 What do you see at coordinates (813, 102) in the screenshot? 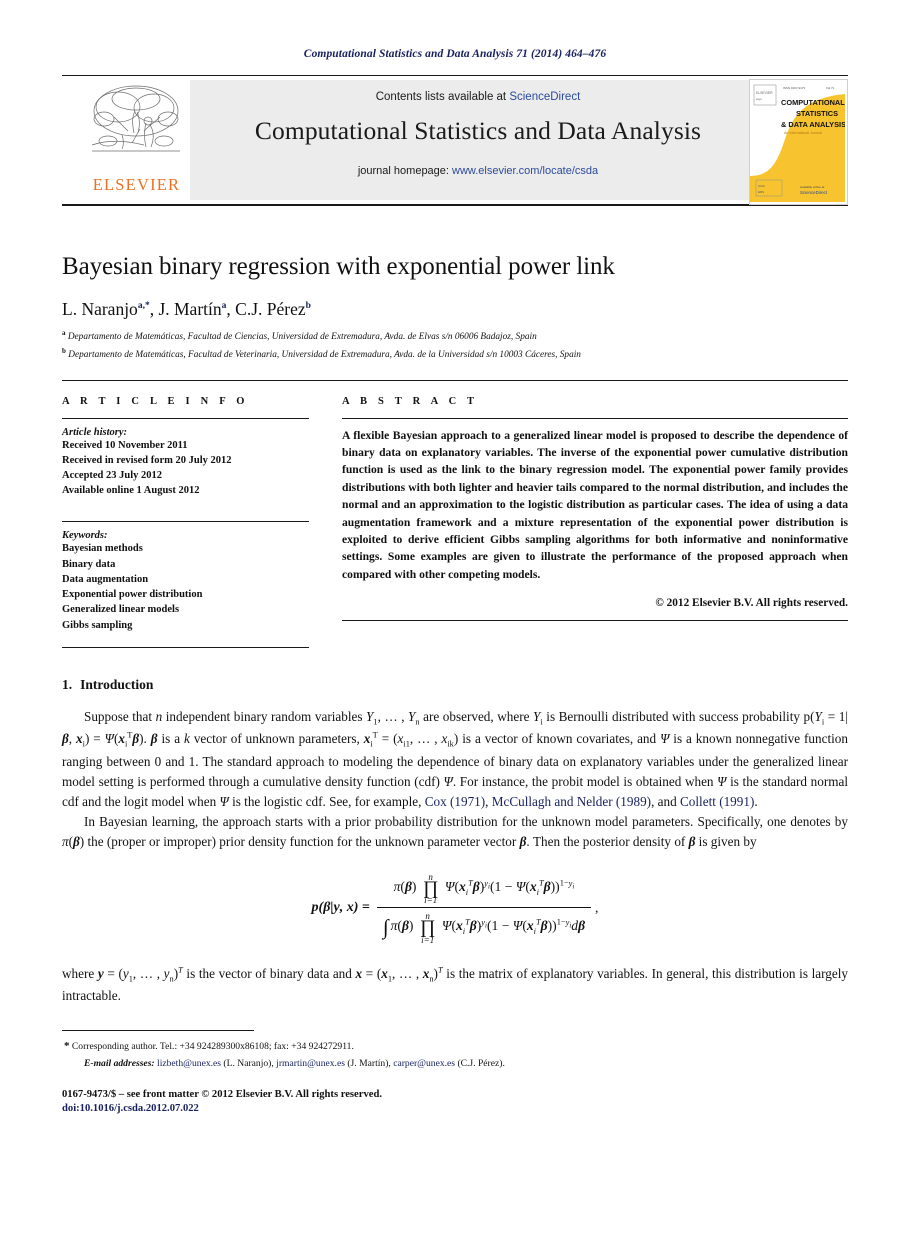
I see `svg-text: COMPUTATIONAL` at bounding box center [813, 102].